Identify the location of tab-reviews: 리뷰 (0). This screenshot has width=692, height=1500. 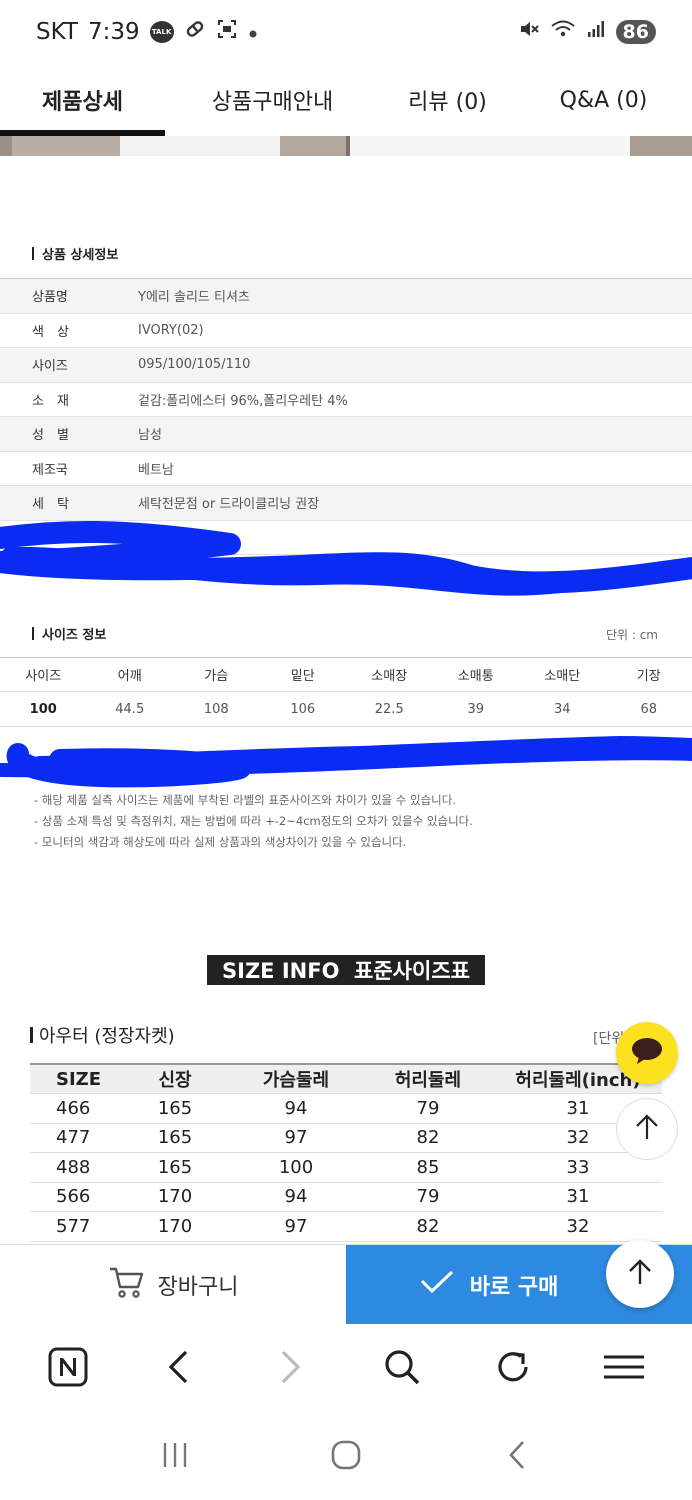
(447, 100).